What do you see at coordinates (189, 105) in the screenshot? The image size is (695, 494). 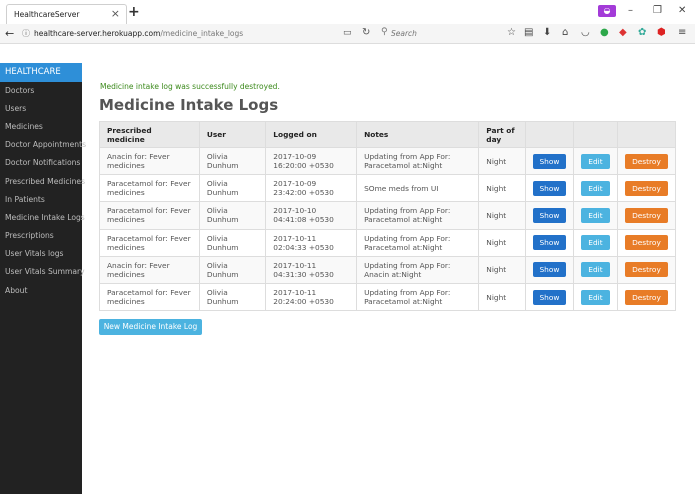 I see `page-title: Medicine Intake Logs` at bounding box center [189, 105].